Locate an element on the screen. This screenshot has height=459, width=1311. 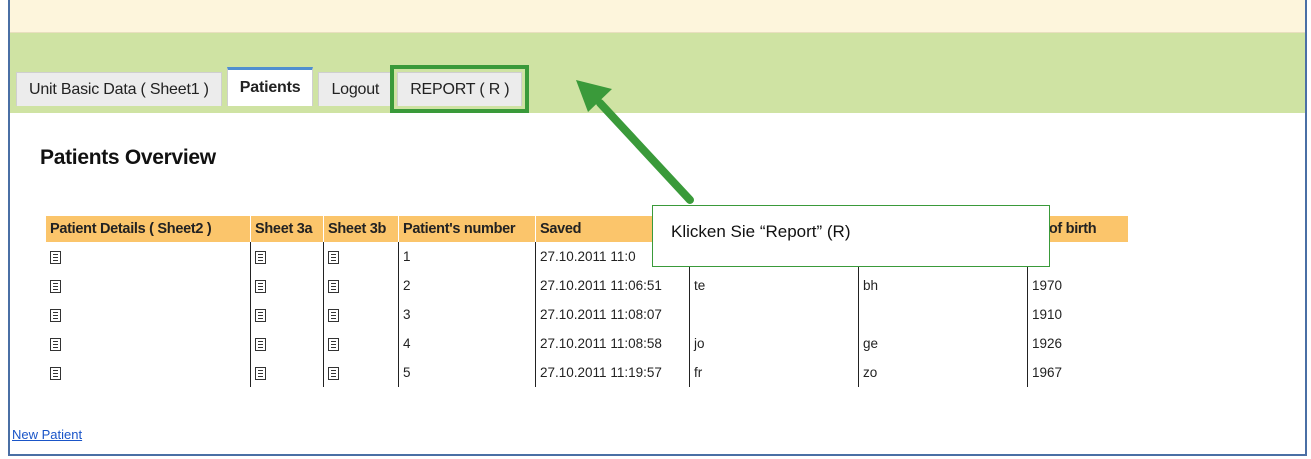
arrow-shaft is located at coordinates (645, 151).